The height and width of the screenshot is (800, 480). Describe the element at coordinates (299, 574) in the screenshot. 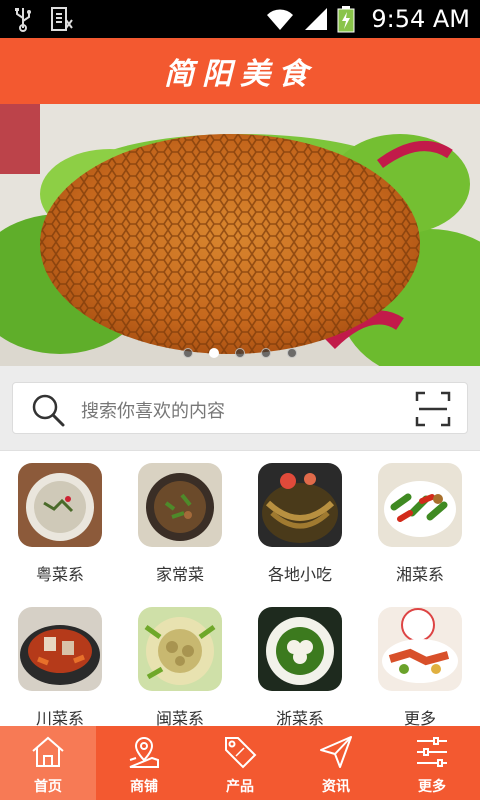

I see `category-label: 各地小吃` at that location.